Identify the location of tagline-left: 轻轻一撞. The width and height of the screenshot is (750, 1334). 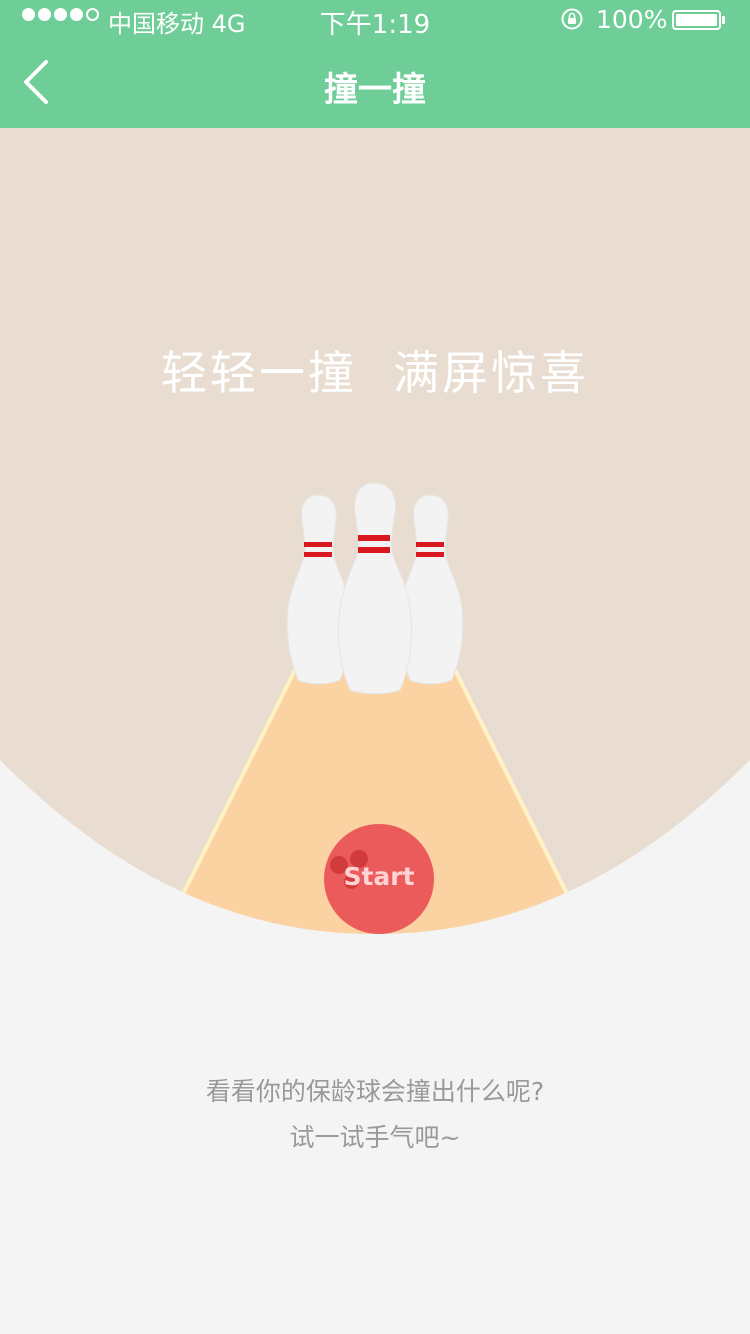
(259, 373).